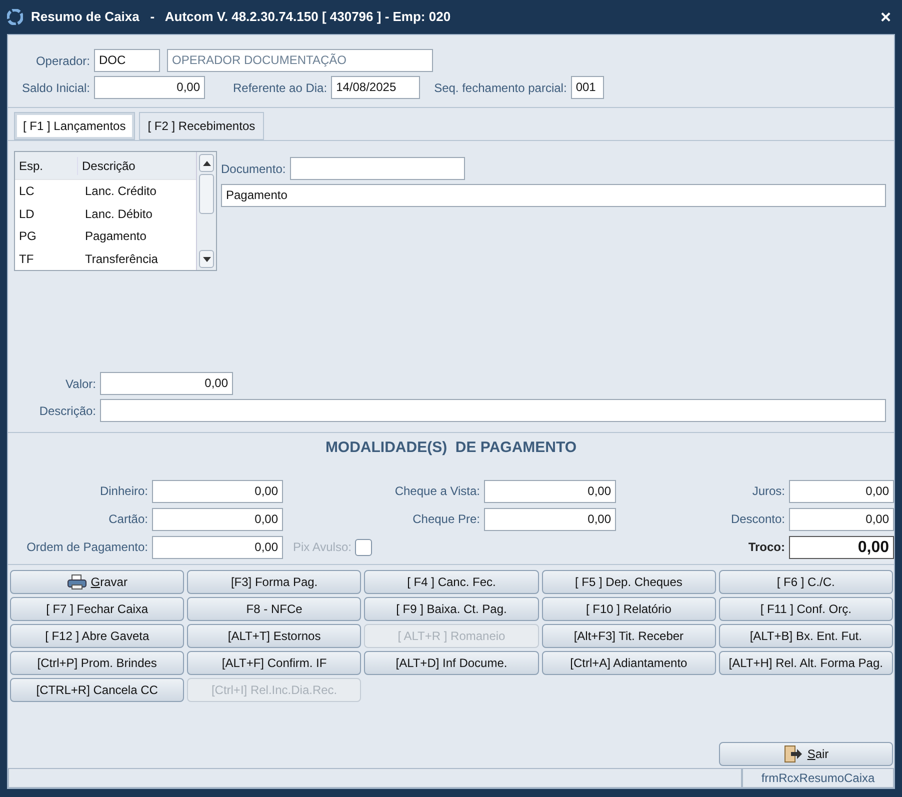 Image resolution: width=902 pixels, height=797 pixels. What do you see at coordinates (149, 87) in the screenshot?
I see `balance-field: 0,00` at bounding box center [149, 87].